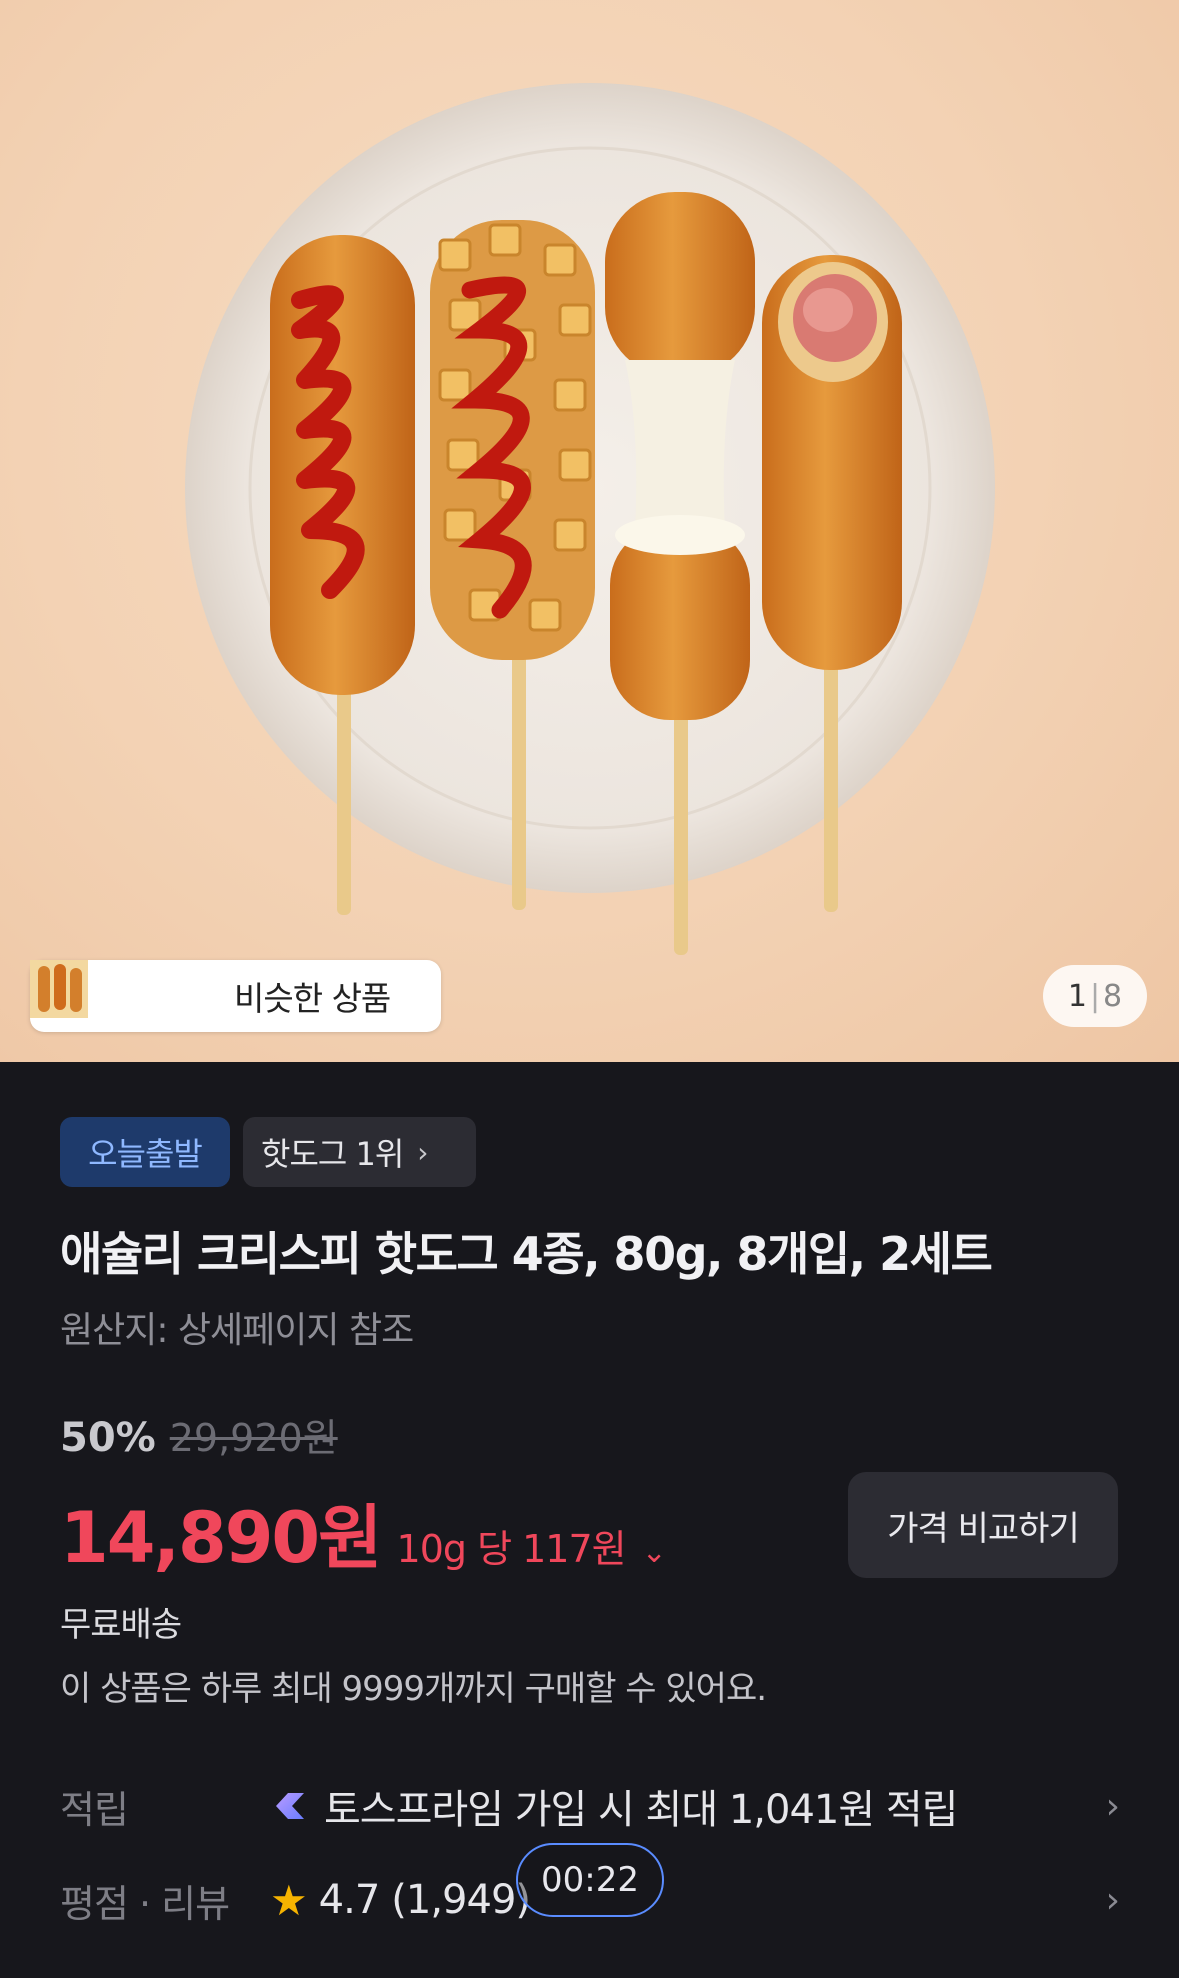 The width and height of the screenshot is (1179, 1978). What do you see at coordinates (312, 998) in the screenshot?
I see `similar-products-label: 비슷한 상품` at bounding box center [312, 998].